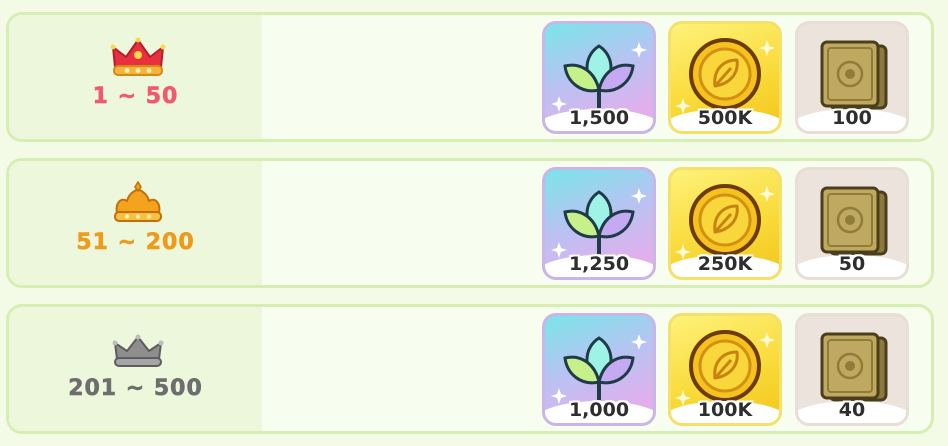 This screenshot has height=446, width=948. What do you see at coordinates (725, 223) in the screenshot?
I see `coin-reward-tile: 250K` at bounding box center [725, 223].